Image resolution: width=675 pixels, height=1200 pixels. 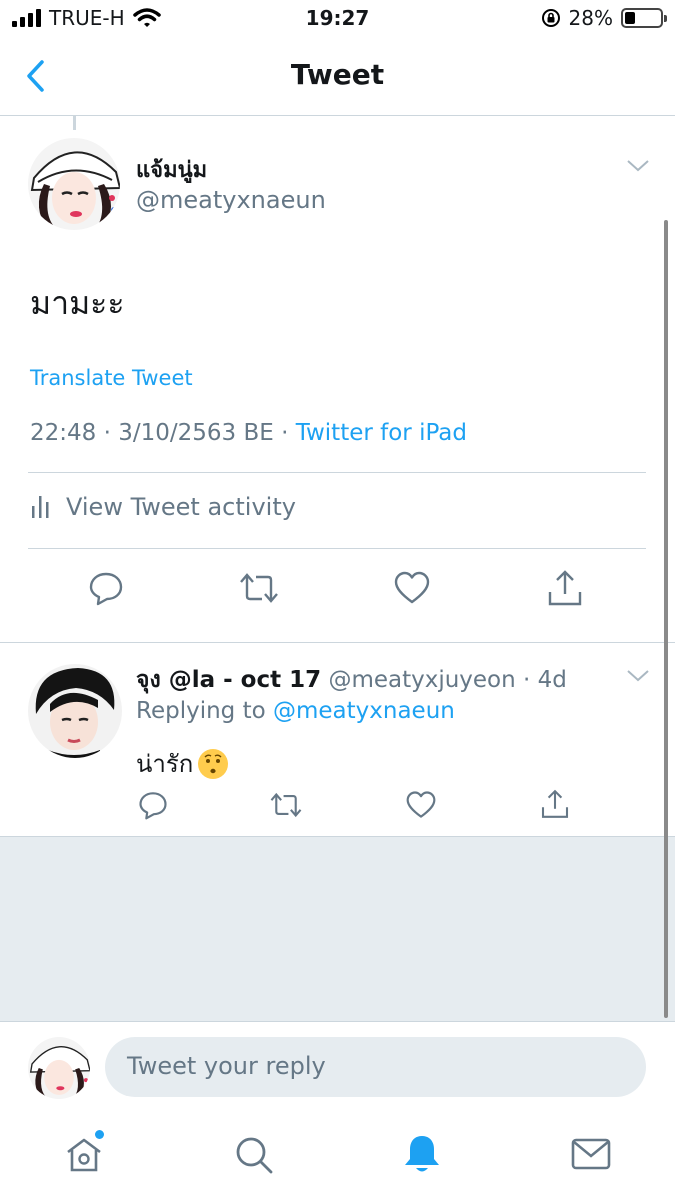 I want to click on search-icon, so click(x=253, y=1154).